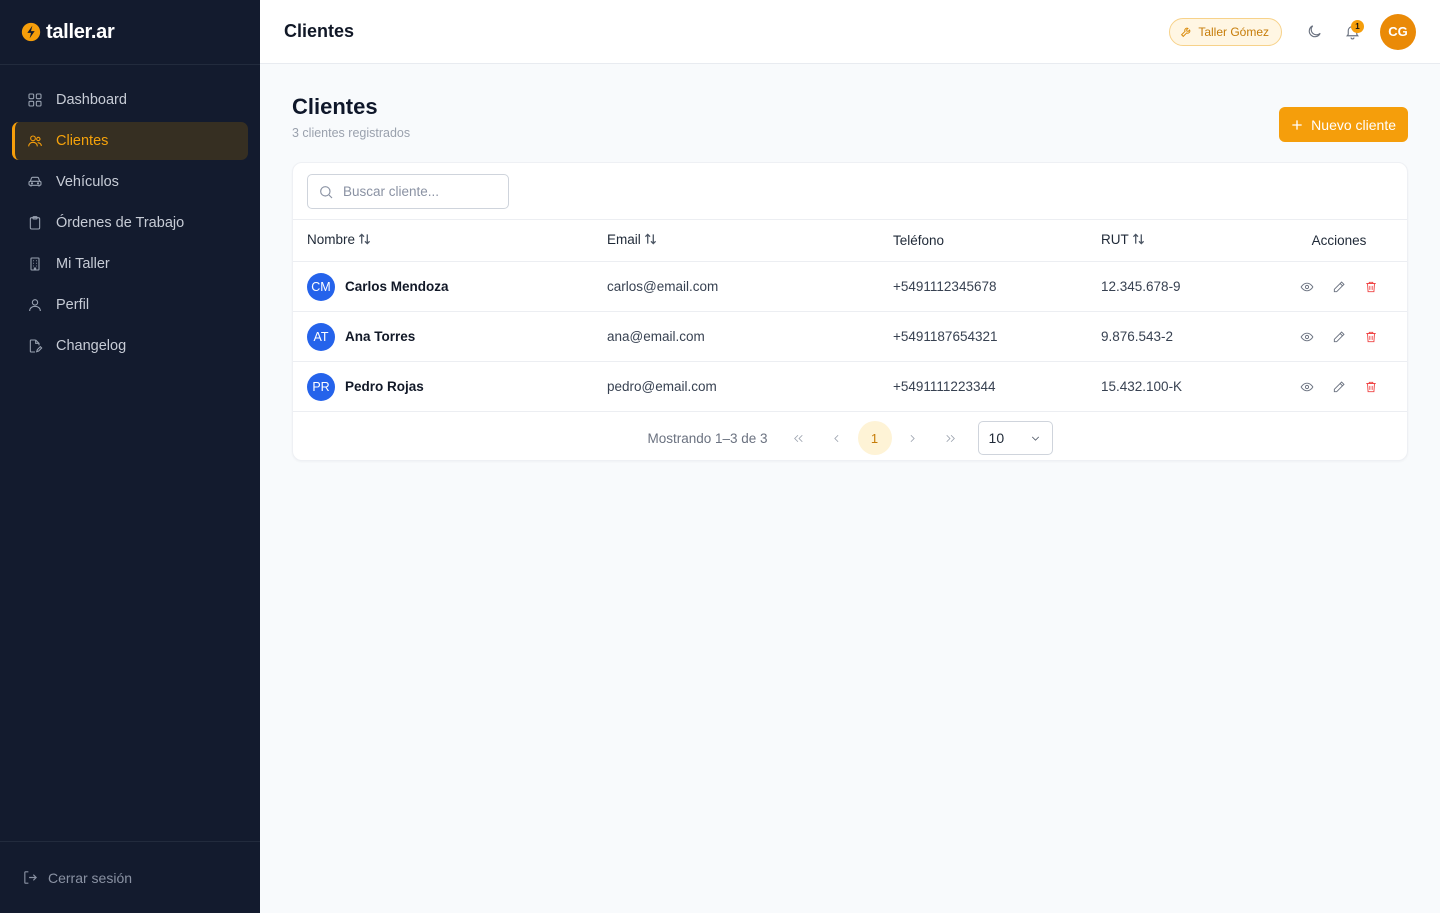  What do you see at coordinates (130, 32) in the screenshot?
I see `brand: taller.ar` at bounding box center [130, 32].